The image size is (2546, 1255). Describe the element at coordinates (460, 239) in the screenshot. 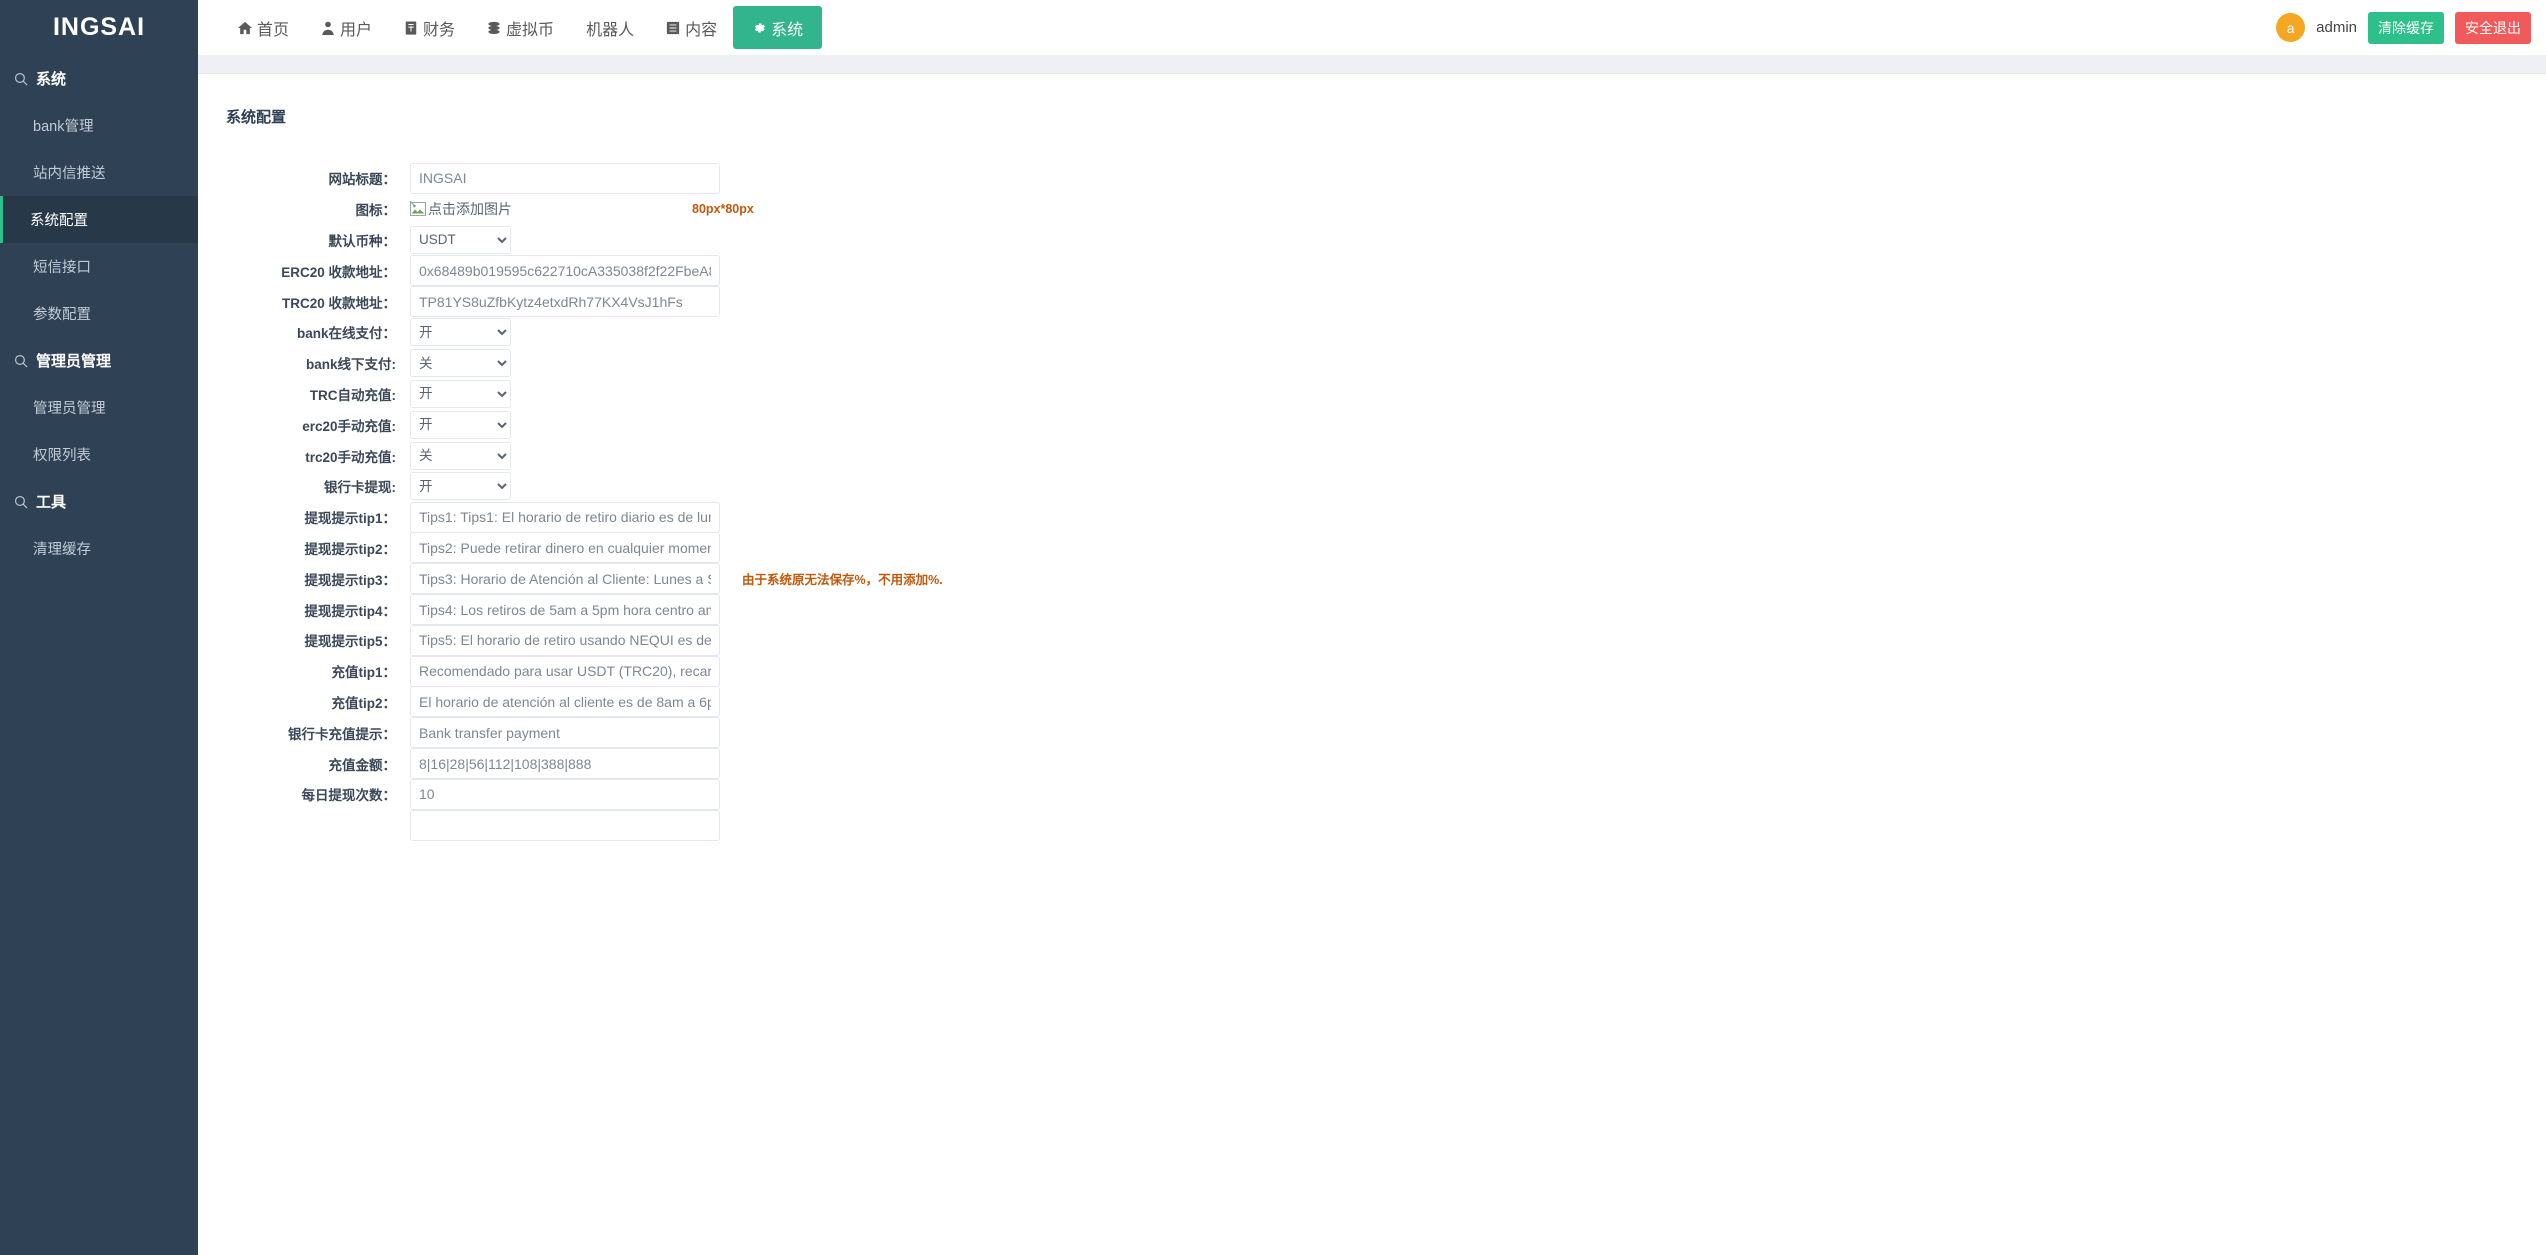

I see `field-select: USDT` at that location.